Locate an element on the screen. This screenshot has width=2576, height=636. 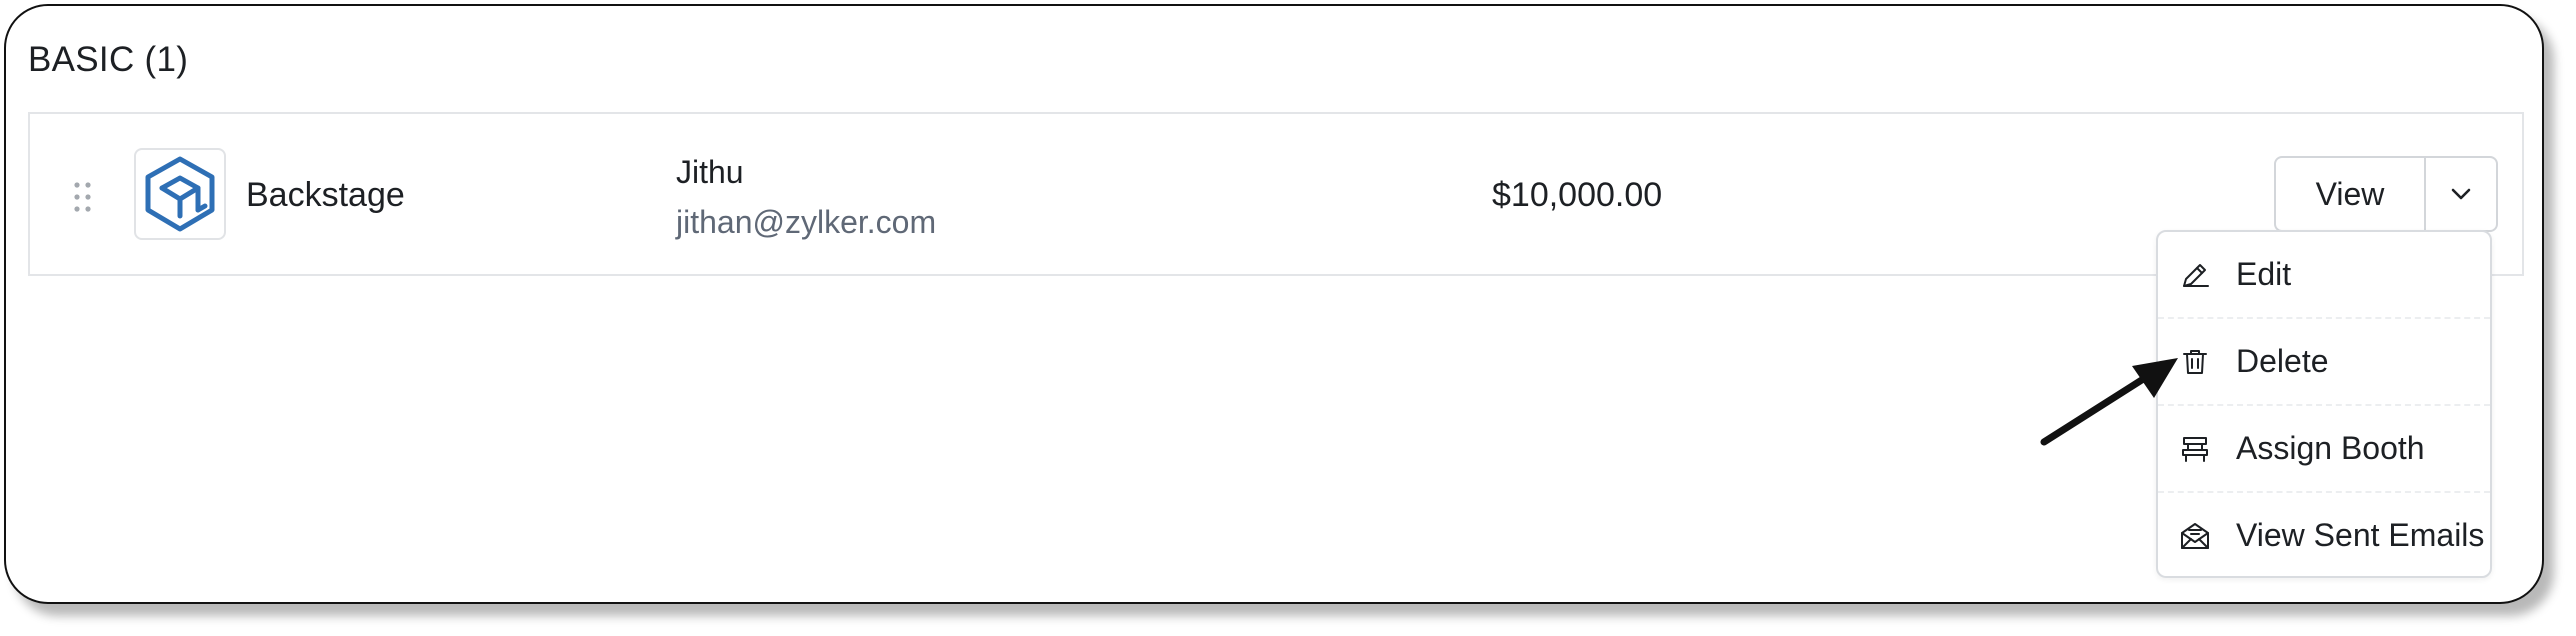
row-action-group: View is located at coordinates (2386, 194).